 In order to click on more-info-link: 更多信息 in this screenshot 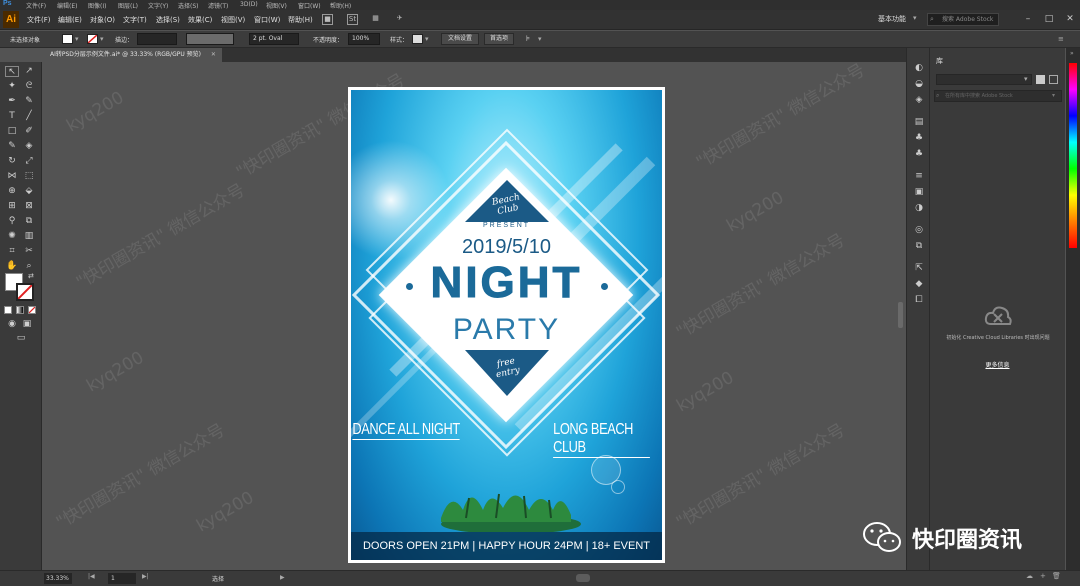, I will do `click(997, 364)`.